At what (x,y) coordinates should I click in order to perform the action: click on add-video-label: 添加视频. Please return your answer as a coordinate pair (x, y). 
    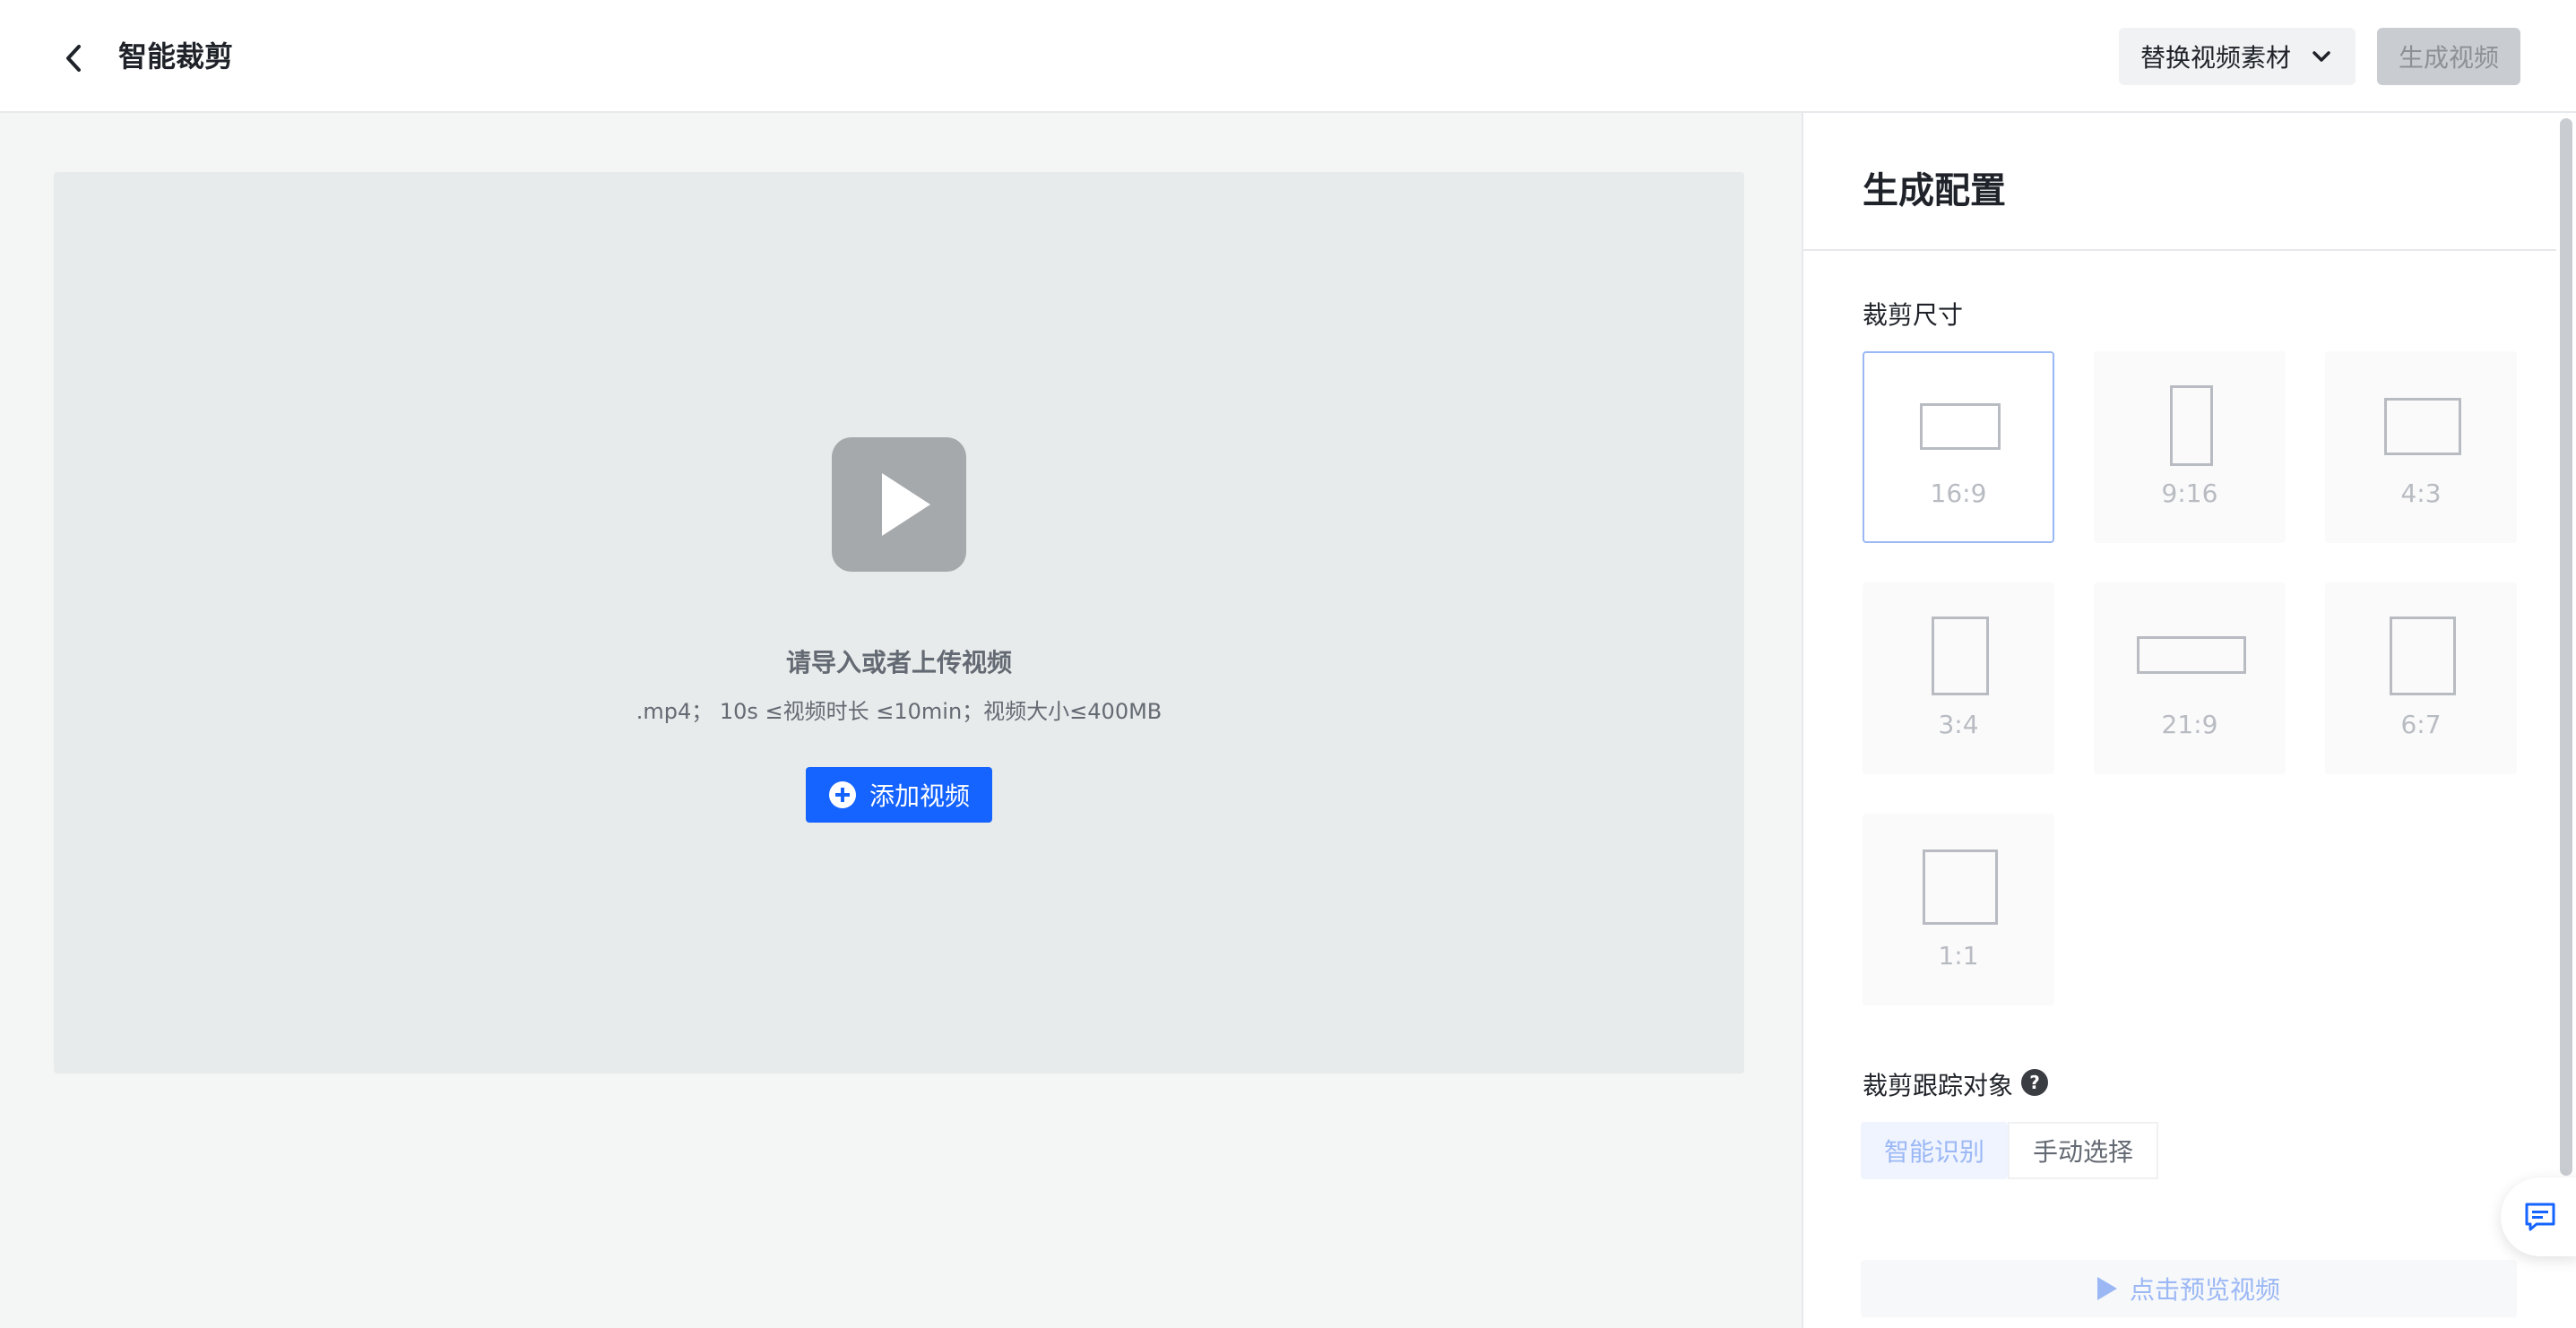
    Looking at the image, I should click on (919, 796).